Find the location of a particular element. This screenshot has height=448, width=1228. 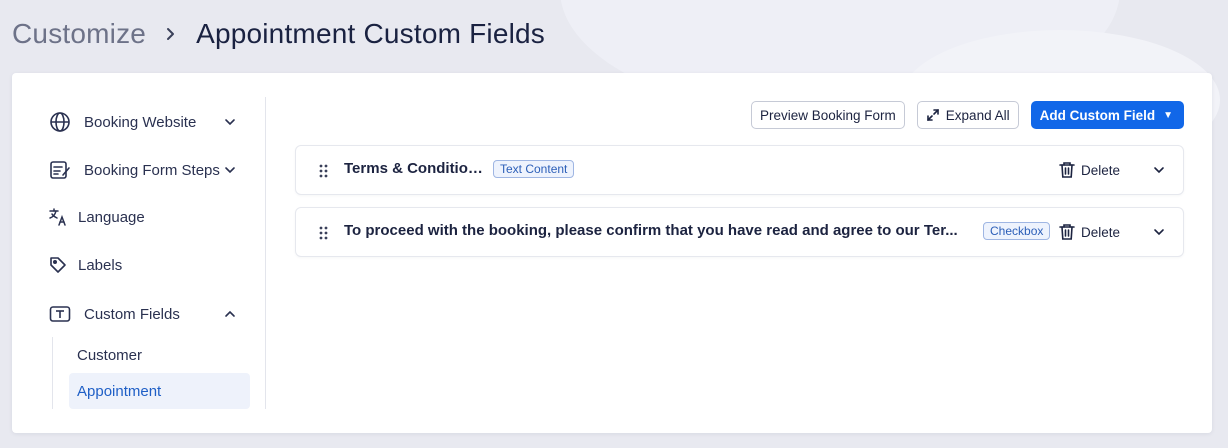

sidebar-item-label: Custom Fields is located at coordinates (132, 314).